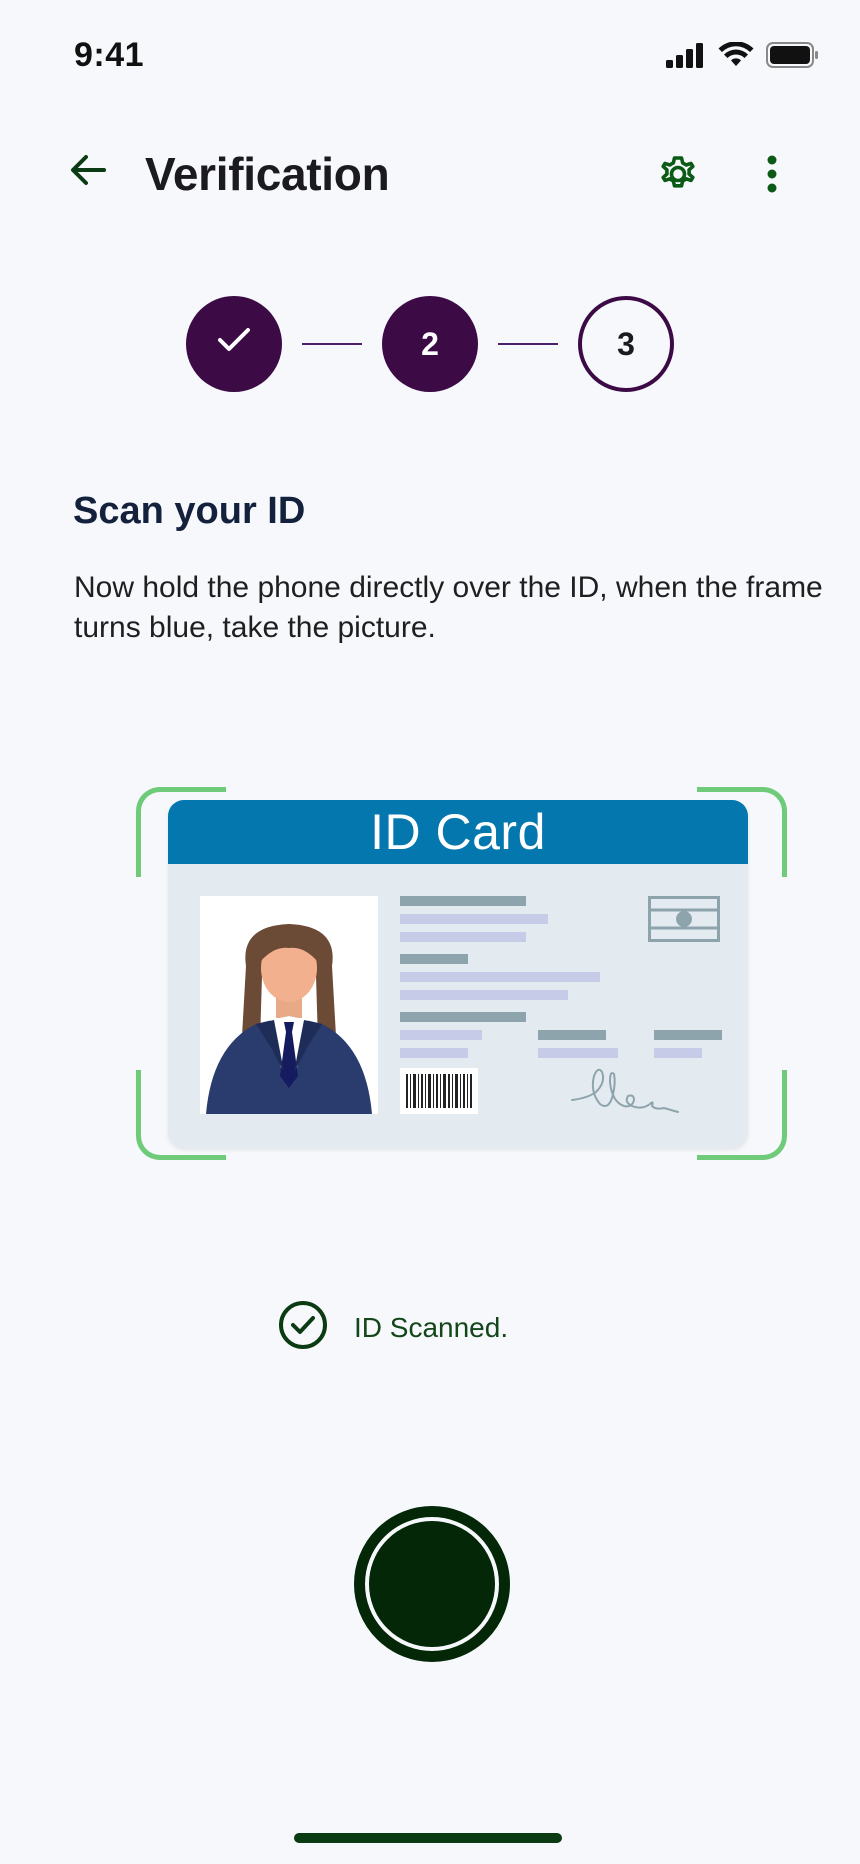  I want to click on section-title: Scan your ID, so click(189, 511).